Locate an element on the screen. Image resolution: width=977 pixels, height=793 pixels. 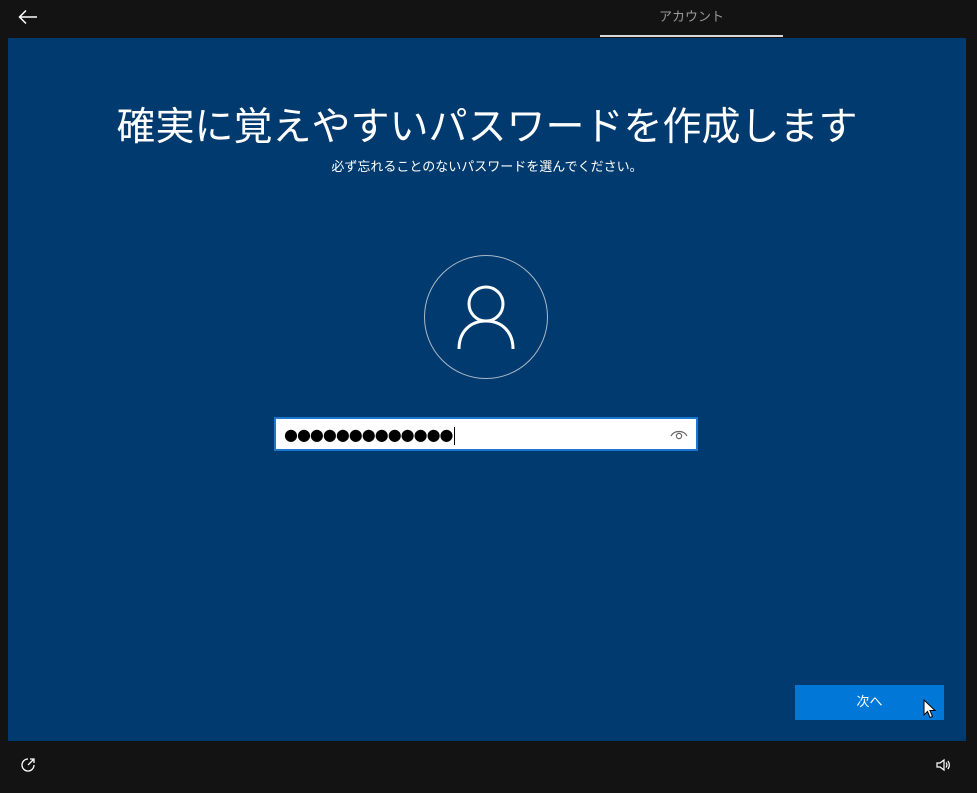
tab-account: アカウント is located at coordinates (691, 18).